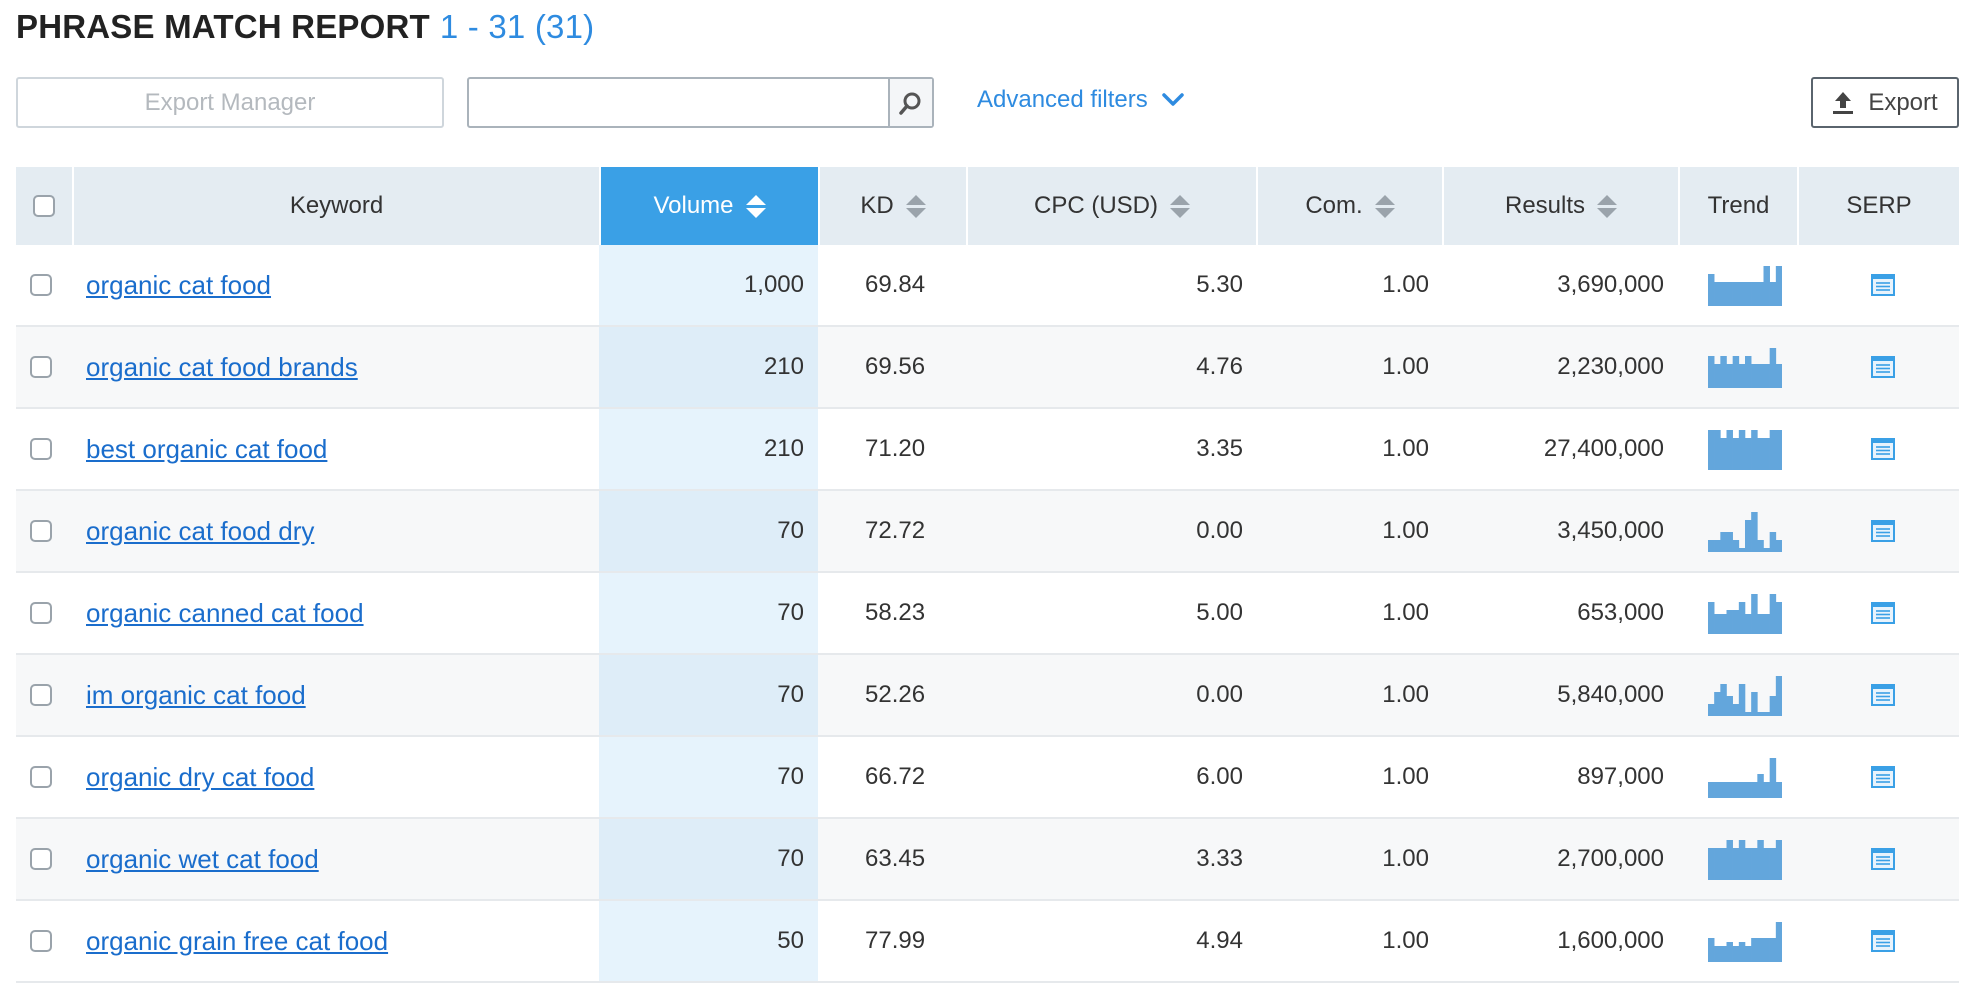  What do you see at coordinates (678, 102) in the screenshot?
I see `search-input` at bounding box center [678, 102].